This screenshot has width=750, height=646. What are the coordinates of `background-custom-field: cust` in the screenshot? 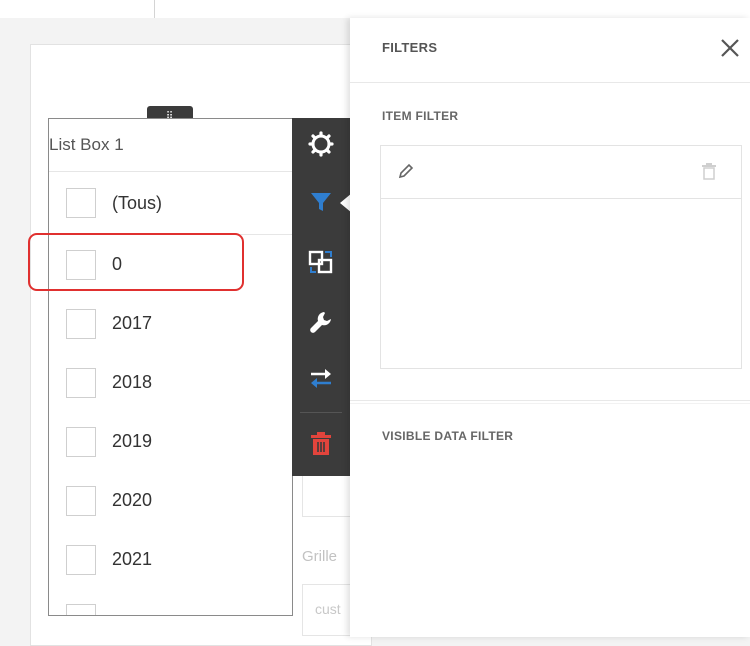 It's located at (327, 610).